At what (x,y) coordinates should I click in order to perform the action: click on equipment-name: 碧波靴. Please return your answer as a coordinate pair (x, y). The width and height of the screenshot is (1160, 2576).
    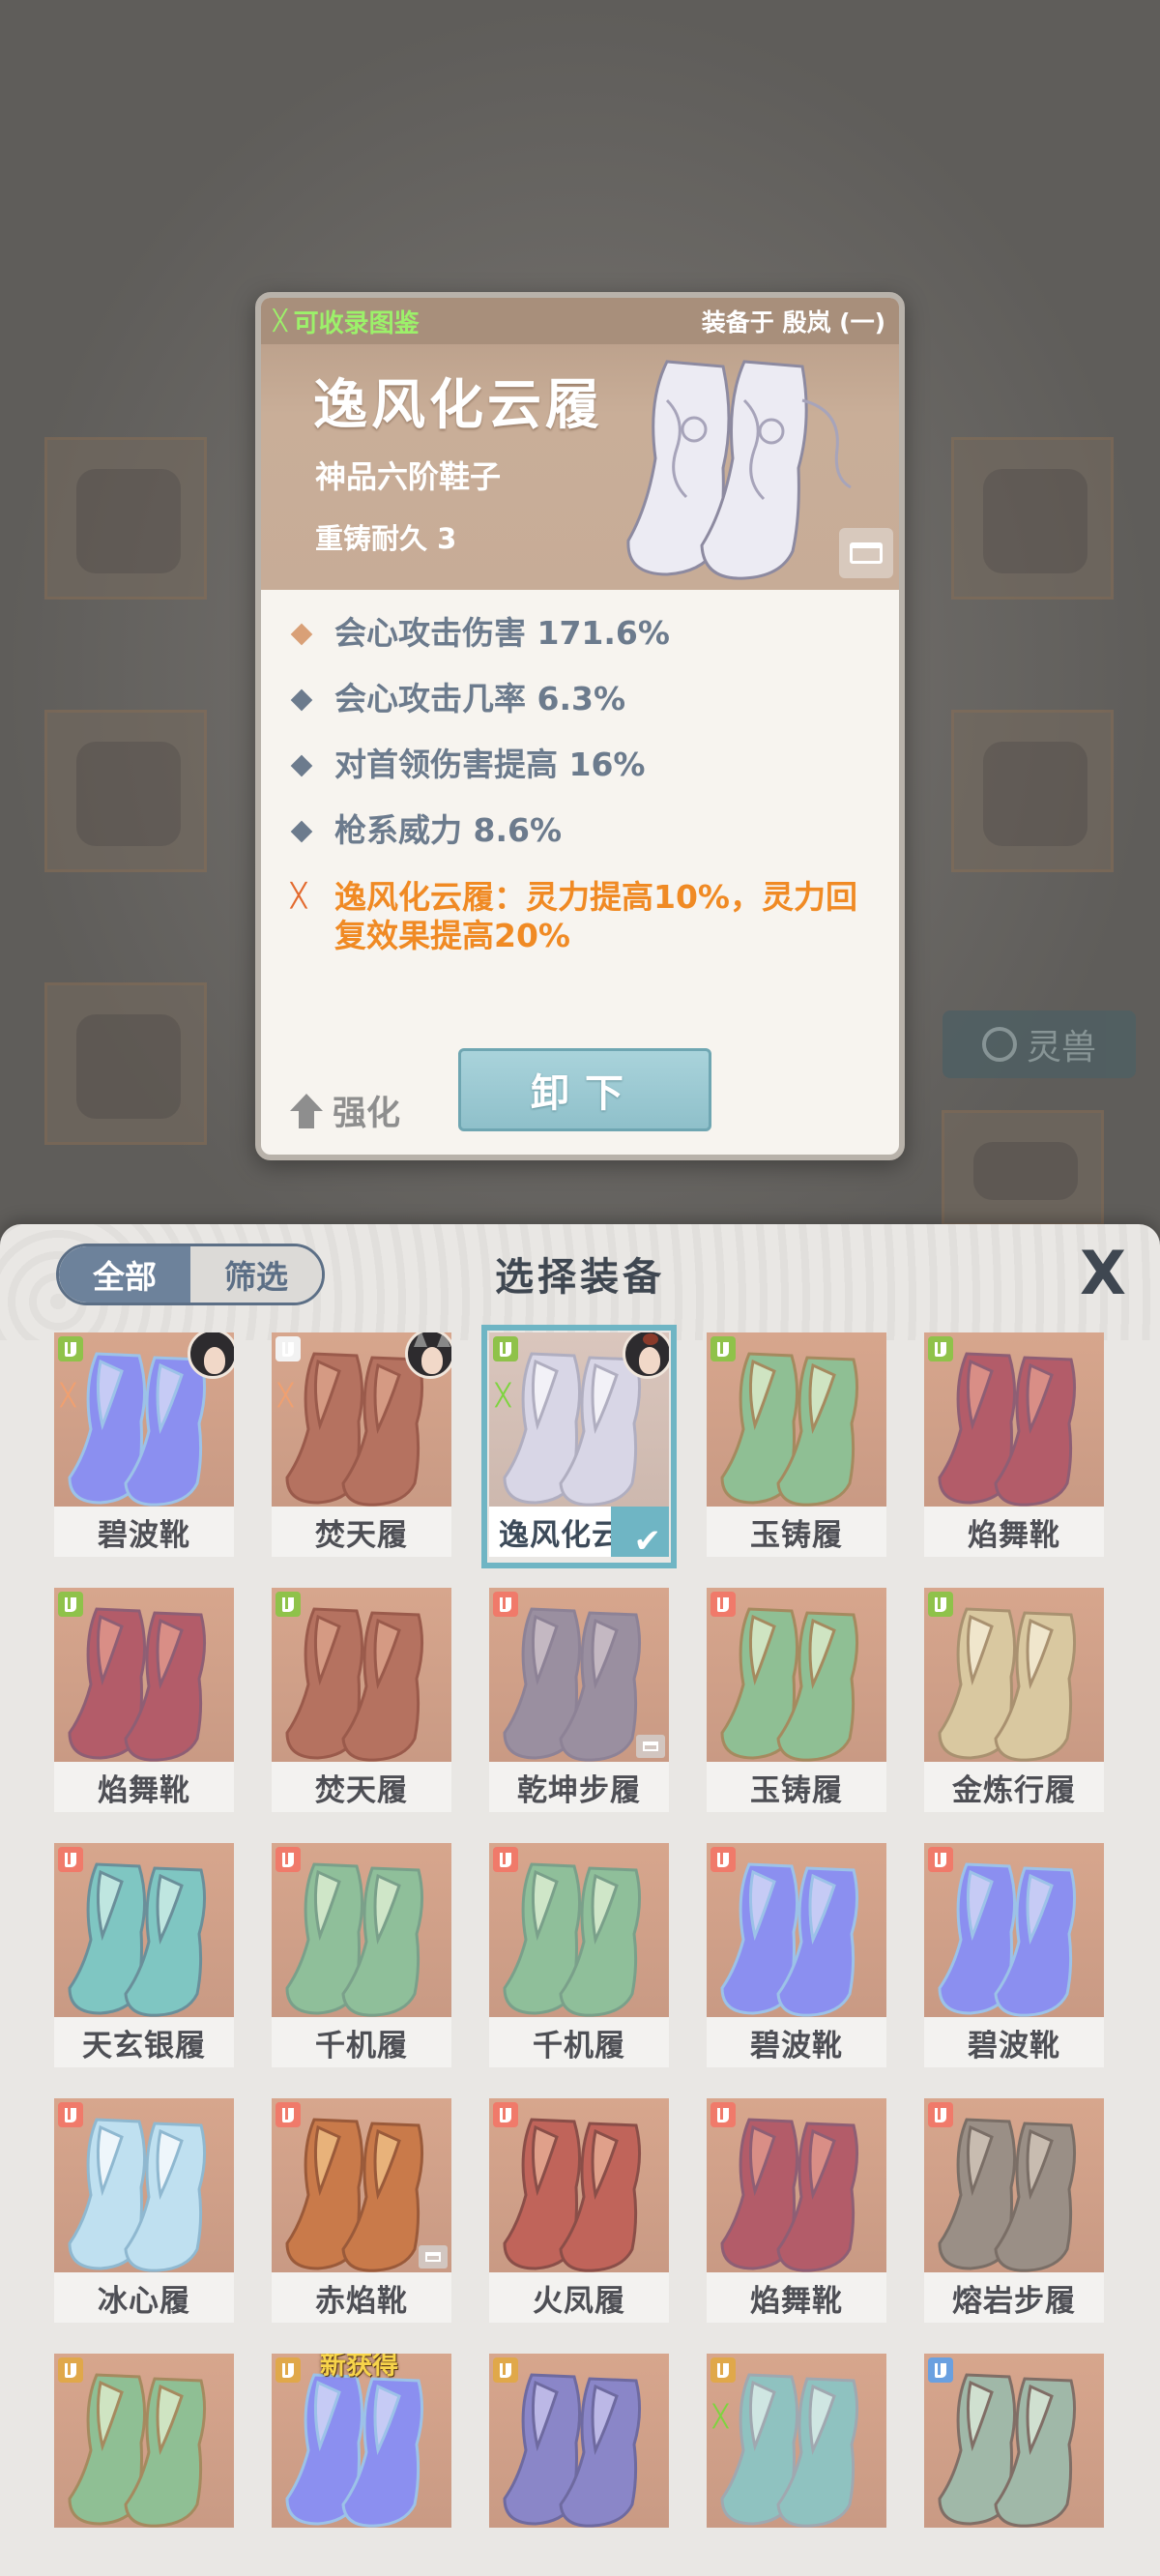
    Looking at the image, I should click on (1014, 2042).